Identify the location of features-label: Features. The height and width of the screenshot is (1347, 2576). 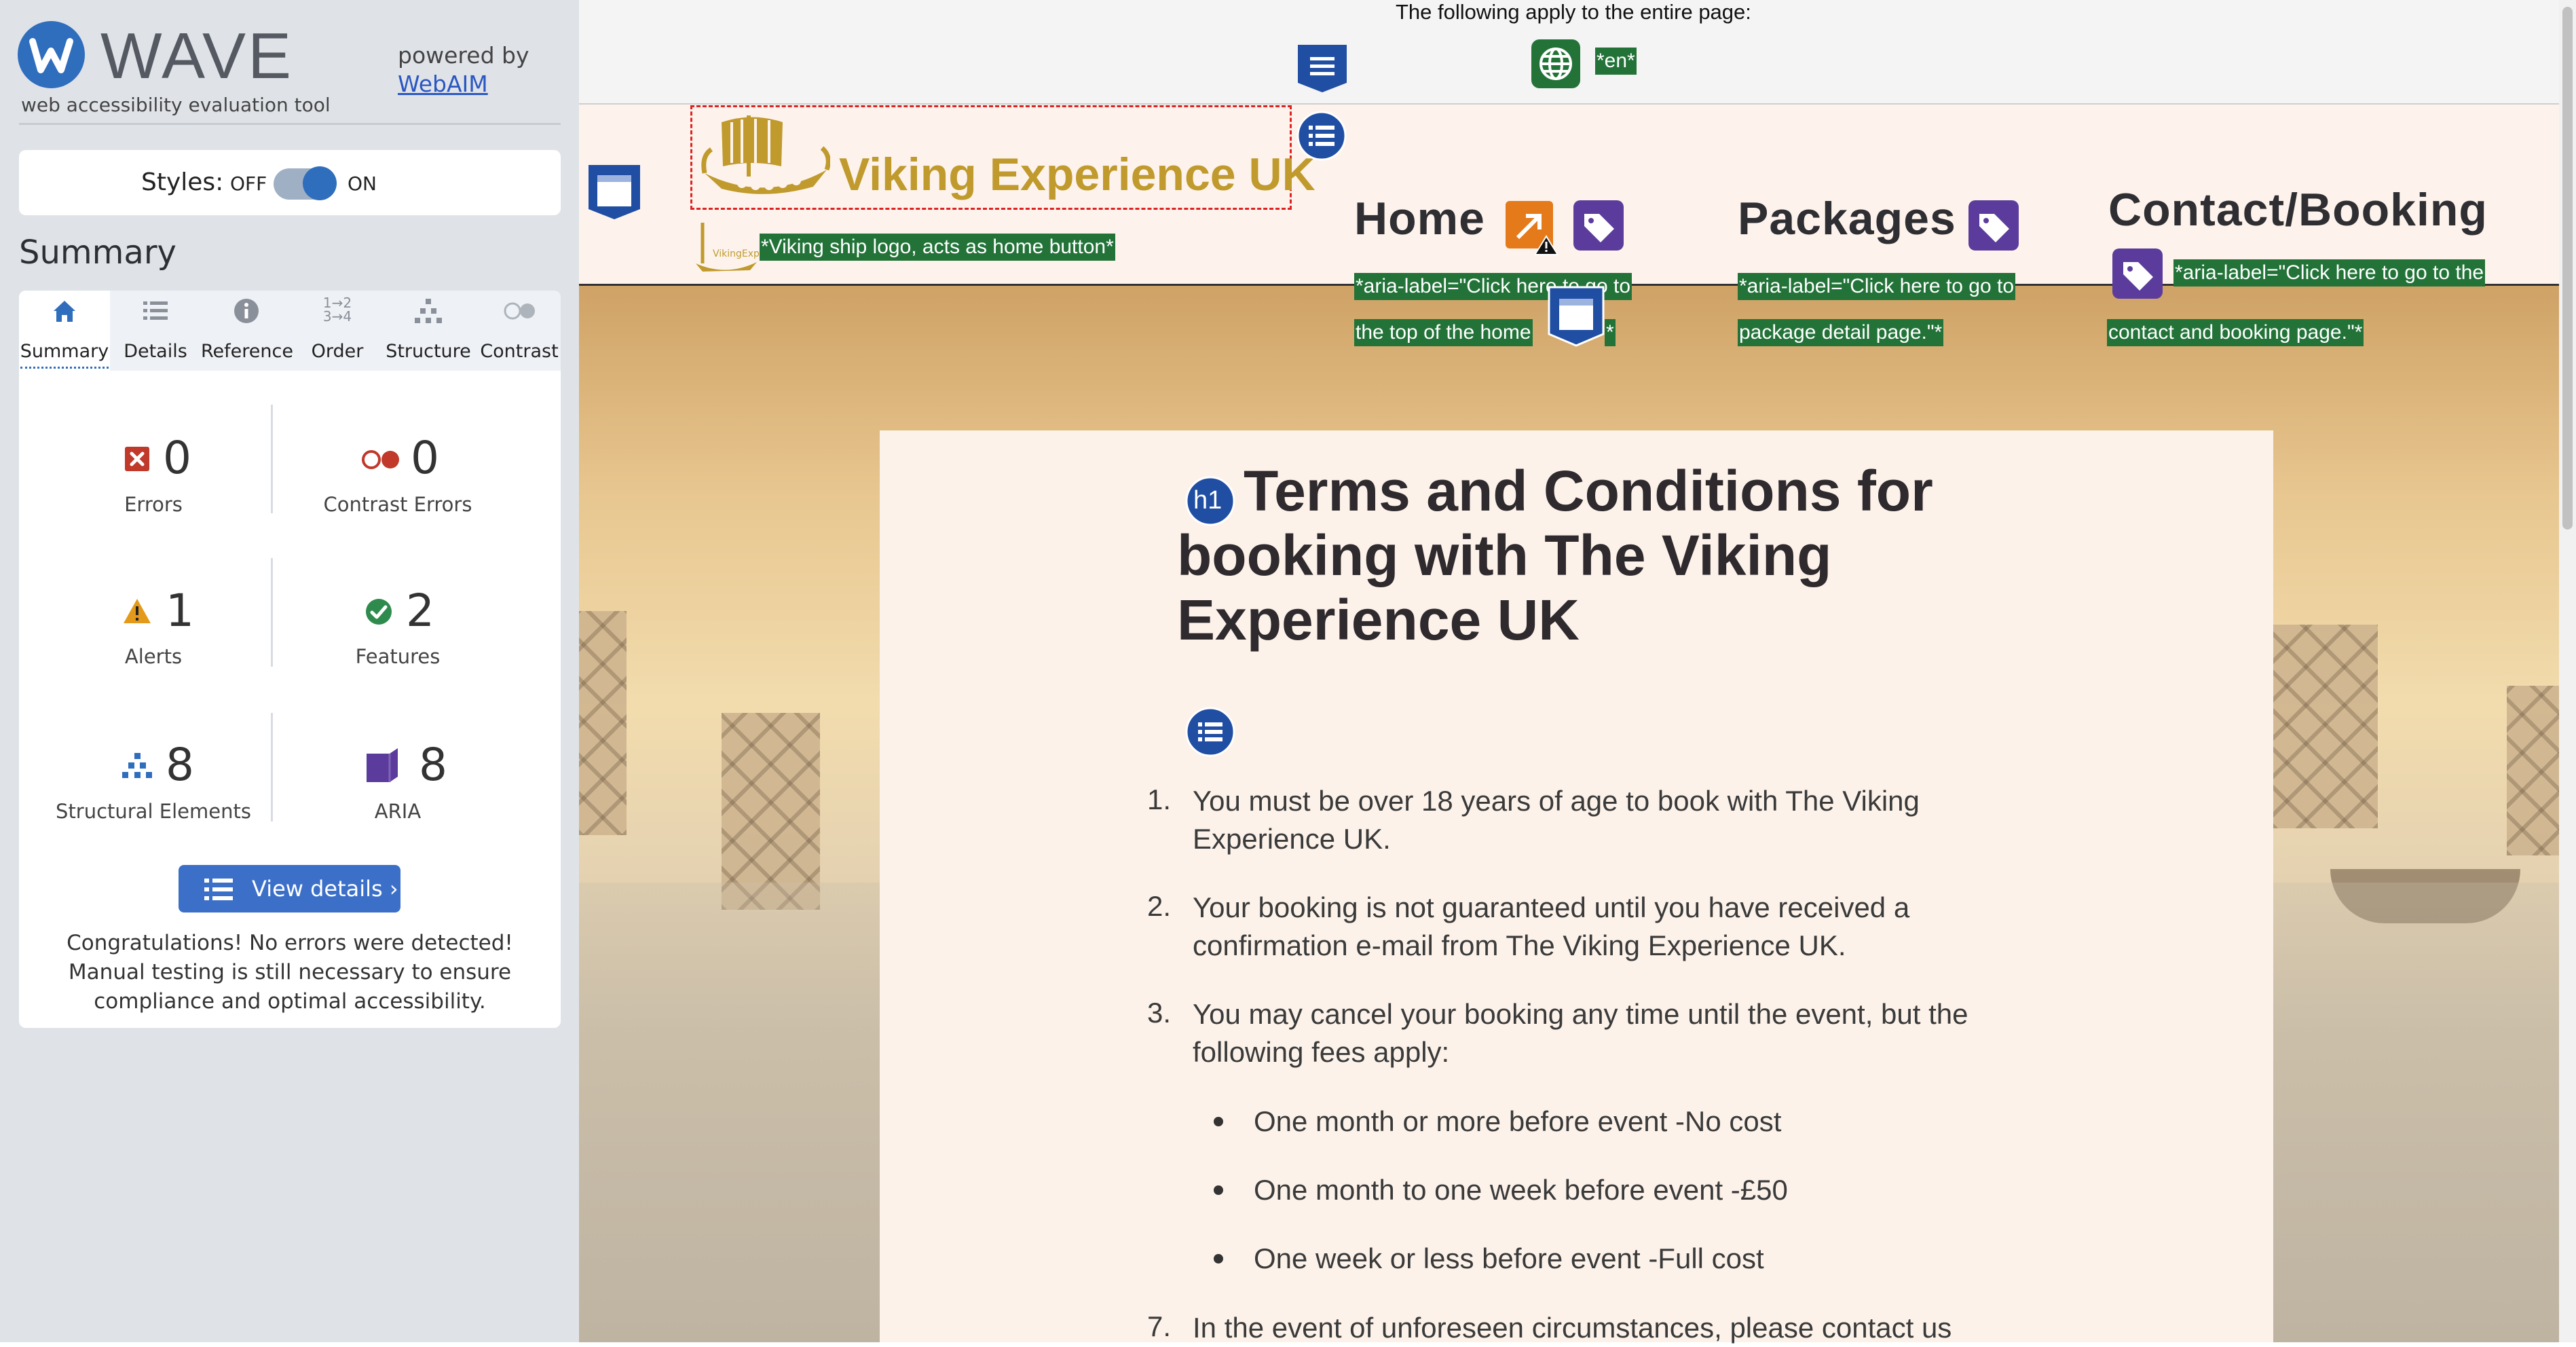
(398, 656).